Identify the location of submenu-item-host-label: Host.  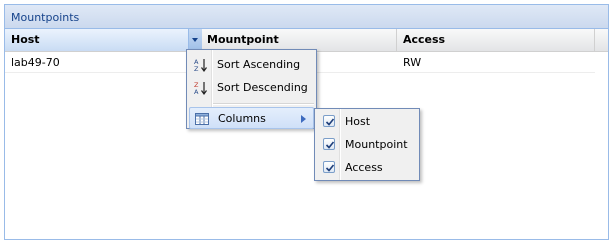
(358, 121).